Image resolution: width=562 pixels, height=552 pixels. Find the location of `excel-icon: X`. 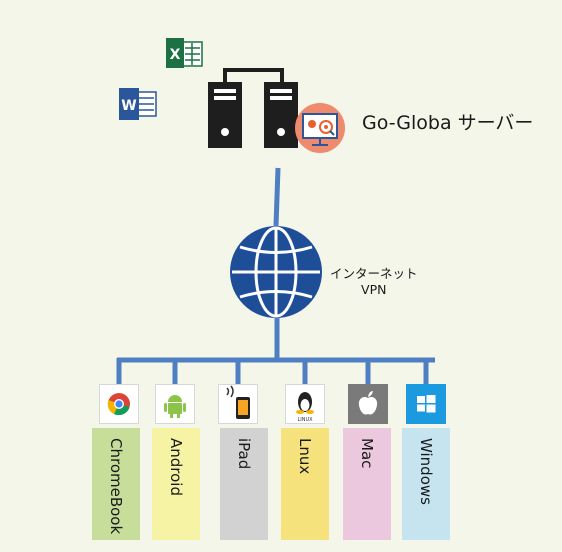

excel-icon: X is located at coordinates (184, 53).